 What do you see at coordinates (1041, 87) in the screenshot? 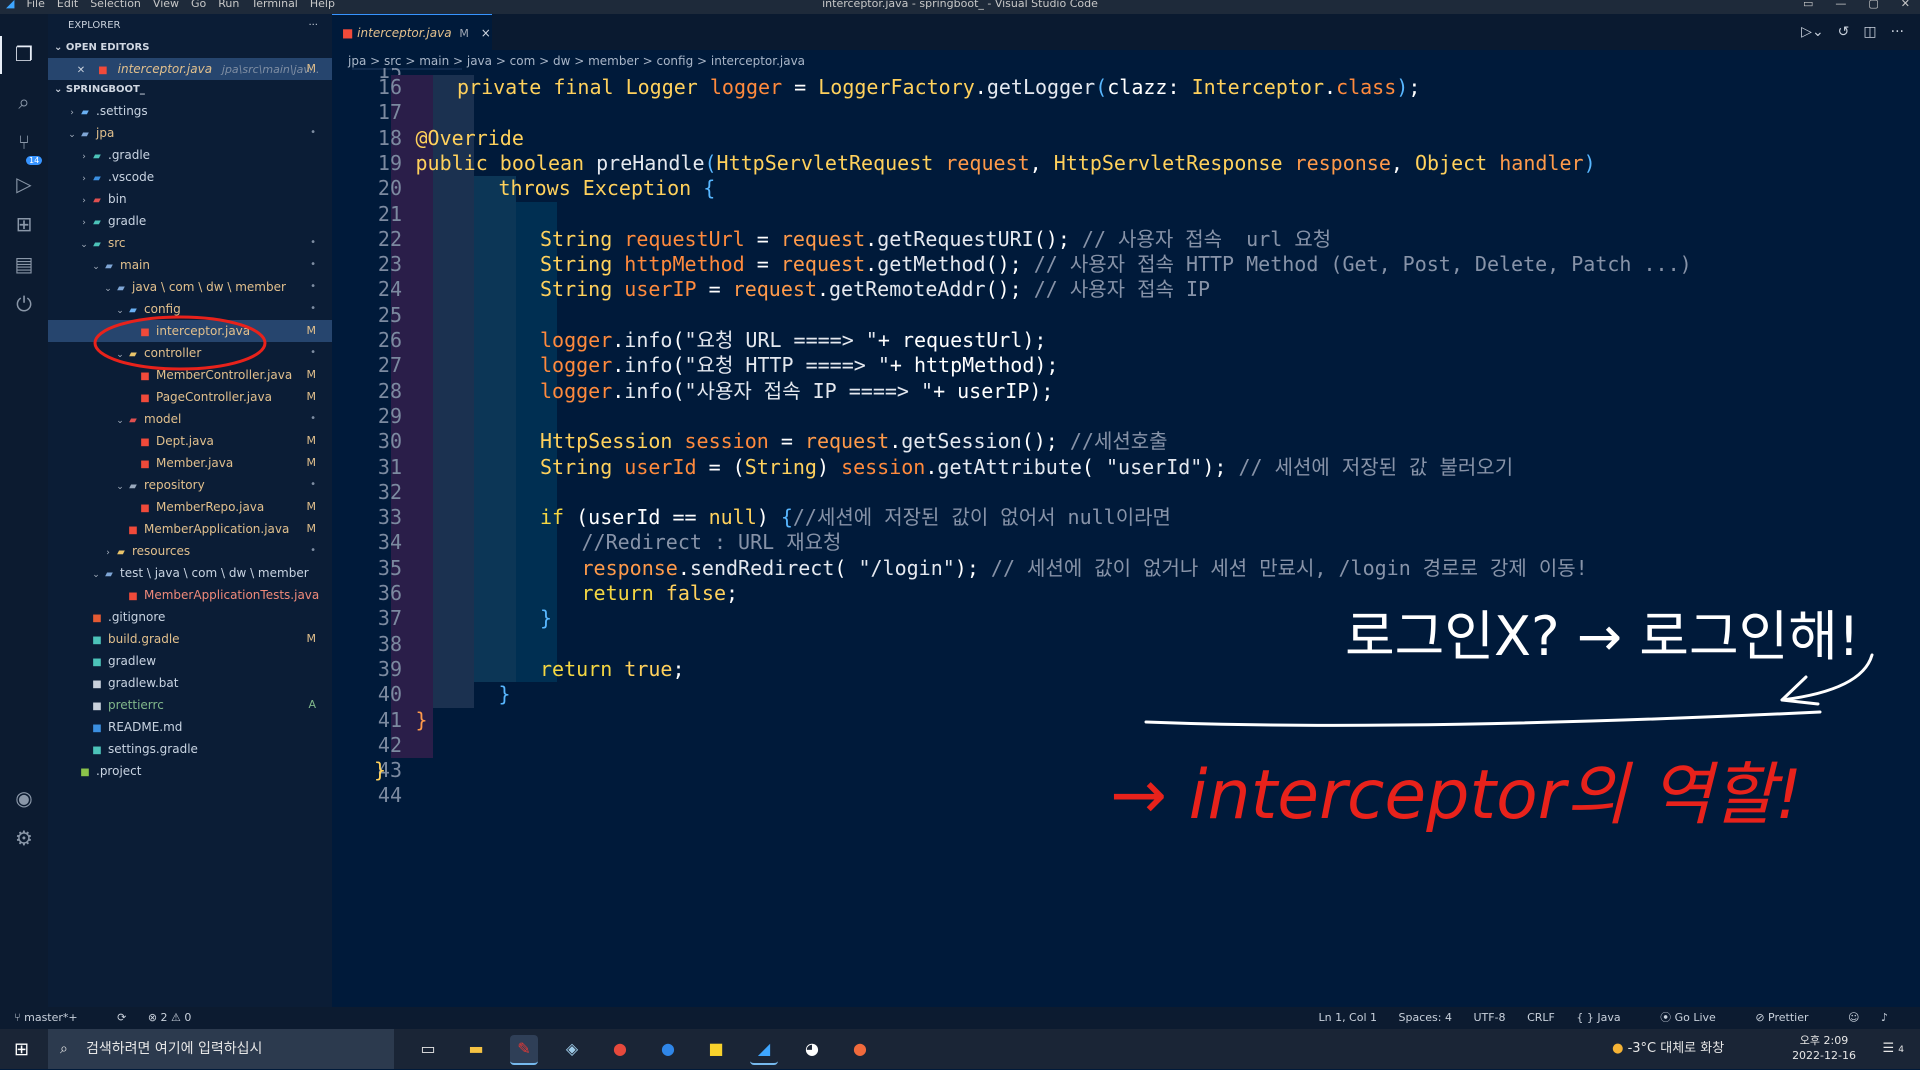
I see `code-token: getLogger` at bounding box center [1041, 87].